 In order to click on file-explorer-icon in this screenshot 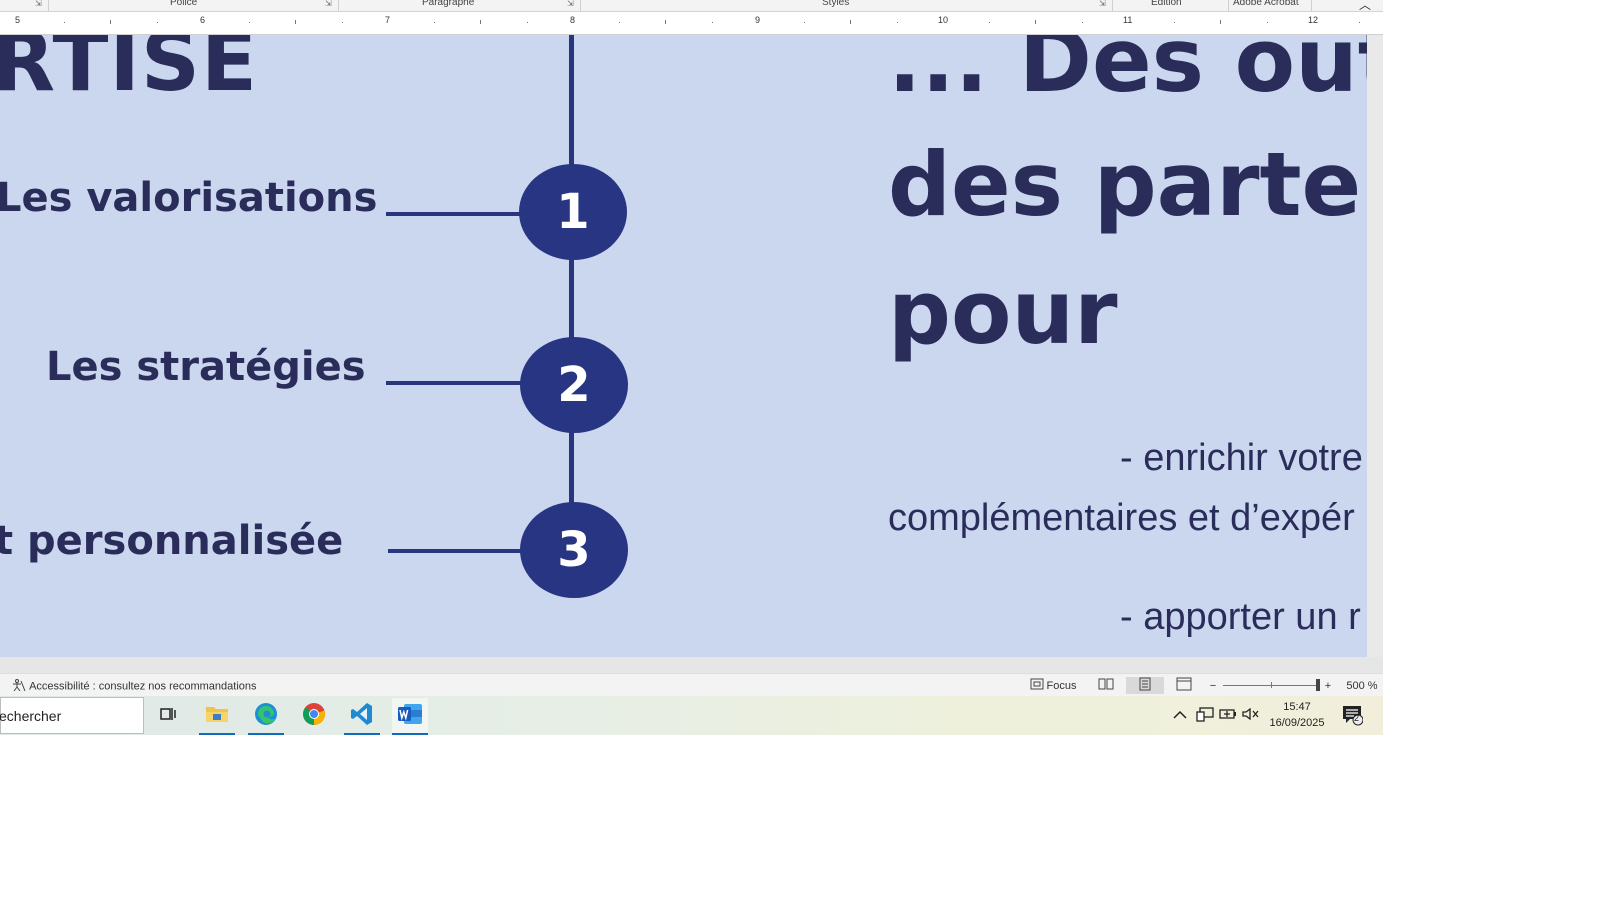, I will do `click(217, 716)`.